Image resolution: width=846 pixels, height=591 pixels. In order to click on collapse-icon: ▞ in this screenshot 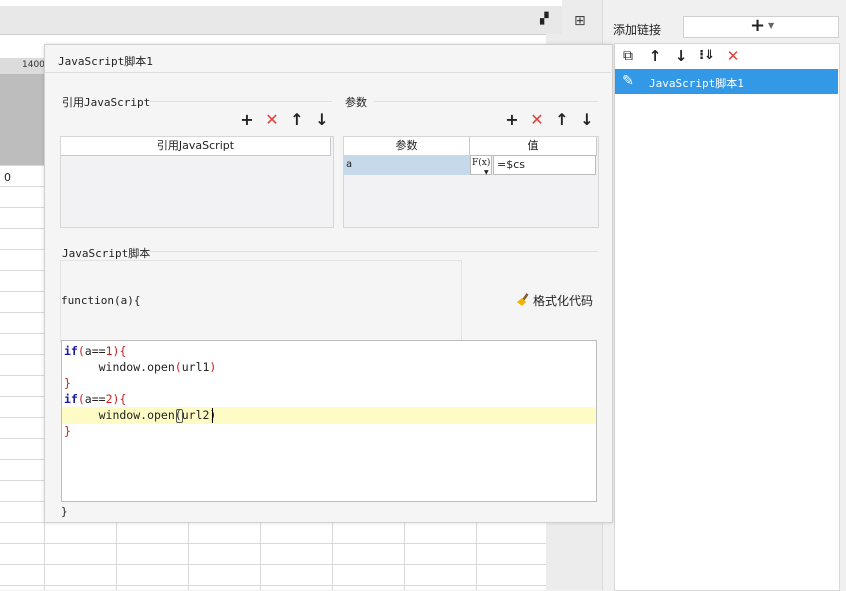, I will do `click(544, 18)`.